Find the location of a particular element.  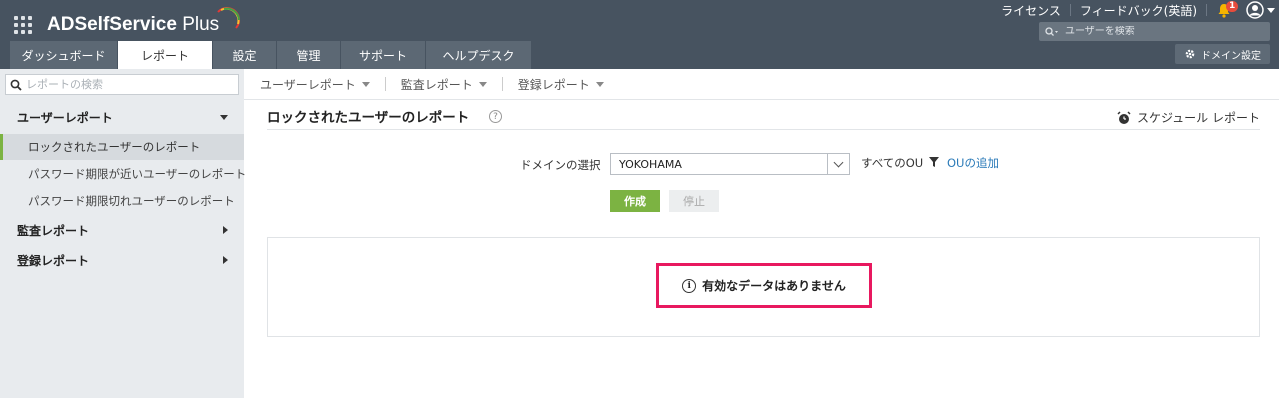

subnav-user-reports: ユーザーレポート is located at coordinates (315, 84).